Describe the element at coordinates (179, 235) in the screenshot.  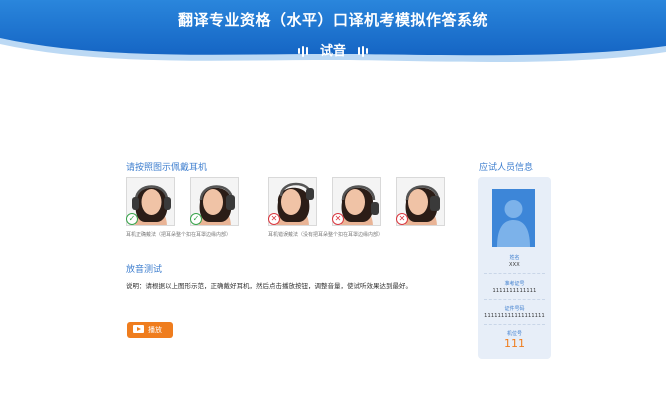
I see `correct-wearing-caption: 耳机正确戴法（把耳朵整个扣在耳罩边缘内部）` at that location.